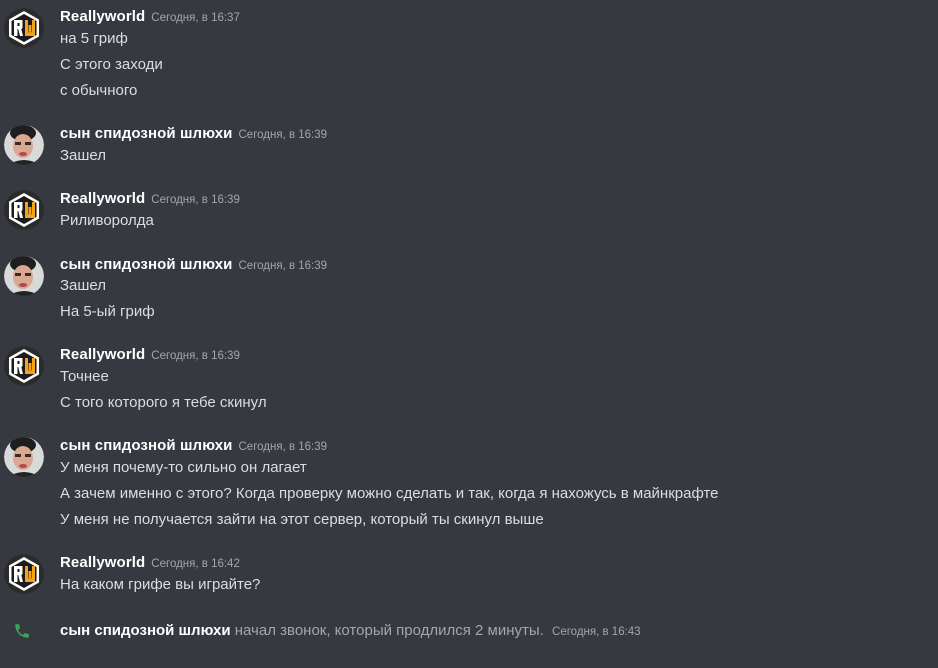 The height and width of the screenshot is (668, 938). What do you see at coordinates (84, 376) in the screenshot?
I see `message-text: Точнее` at bounding box center [84, 376].